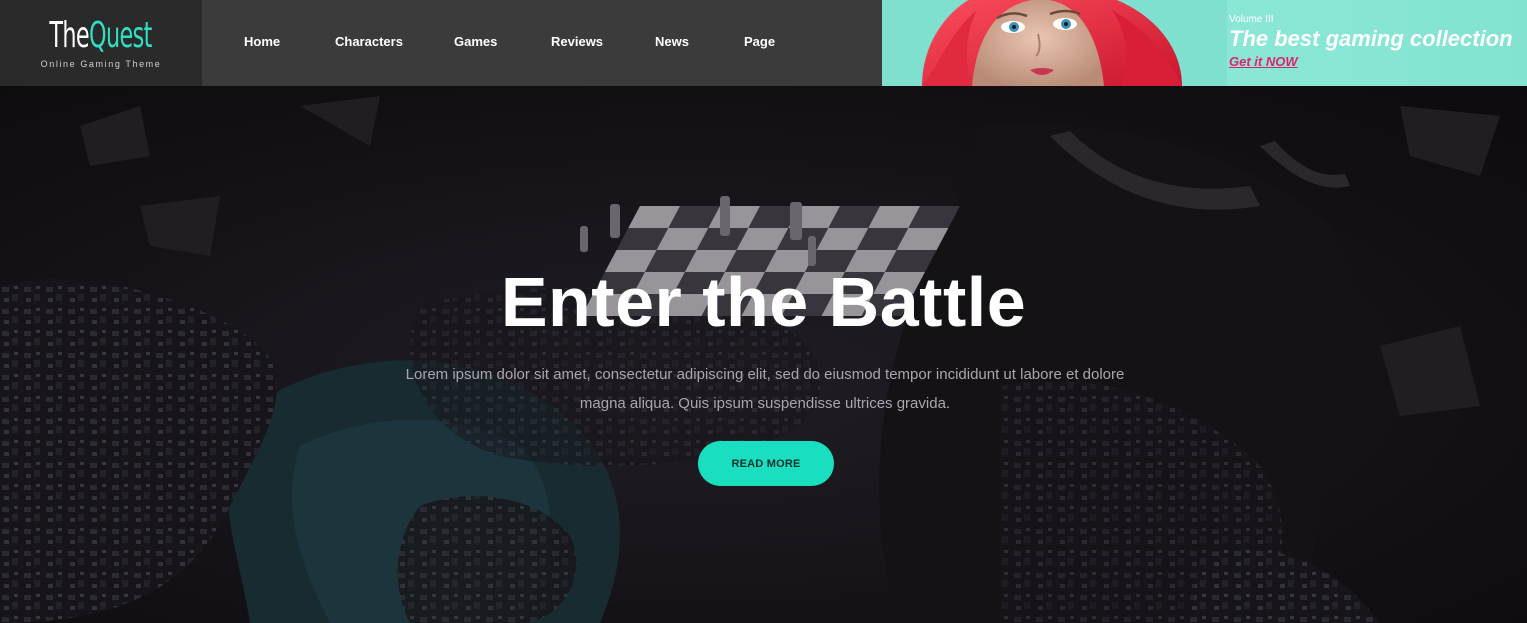 The image size is (1527, 623). I want to click on read-more-button: READ MORE, so click(766, 463).